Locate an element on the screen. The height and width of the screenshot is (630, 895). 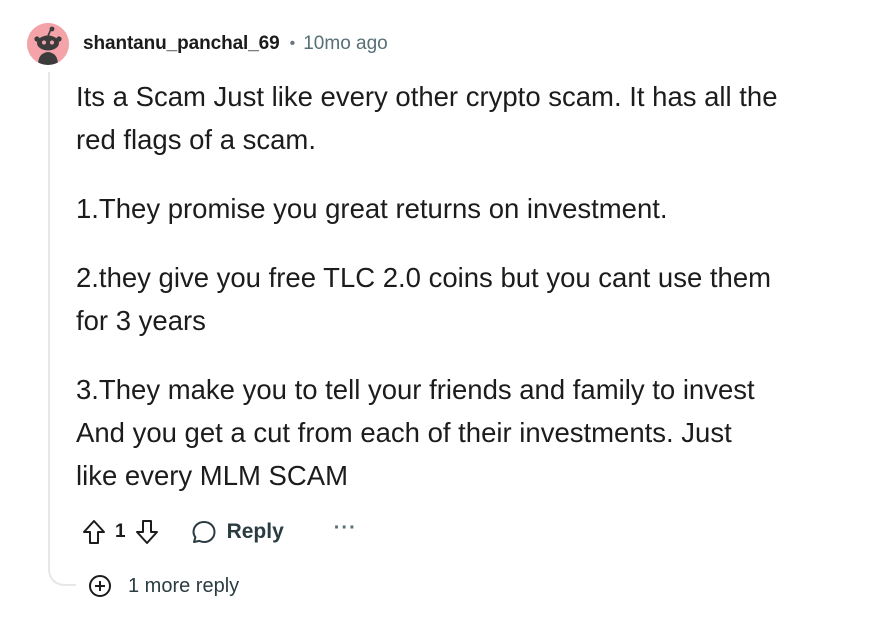
snoo-avatar-icon is located at coordinates (48, 44).